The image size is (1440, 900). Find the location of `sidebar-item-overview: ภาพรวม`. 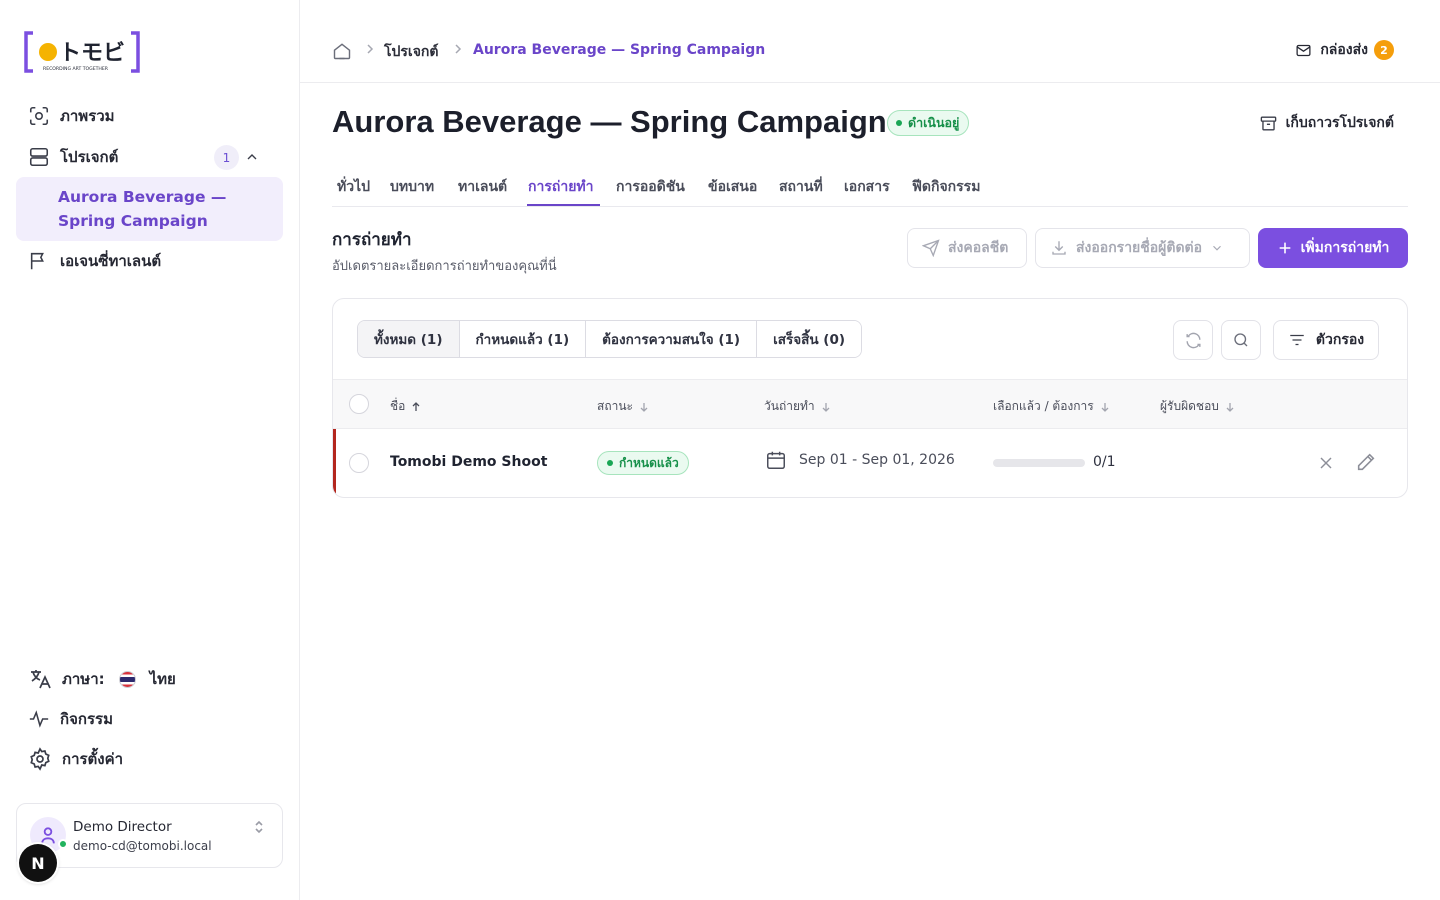

sidebar-item-overview: ภาพรวม is located at coordinates (71, 116).